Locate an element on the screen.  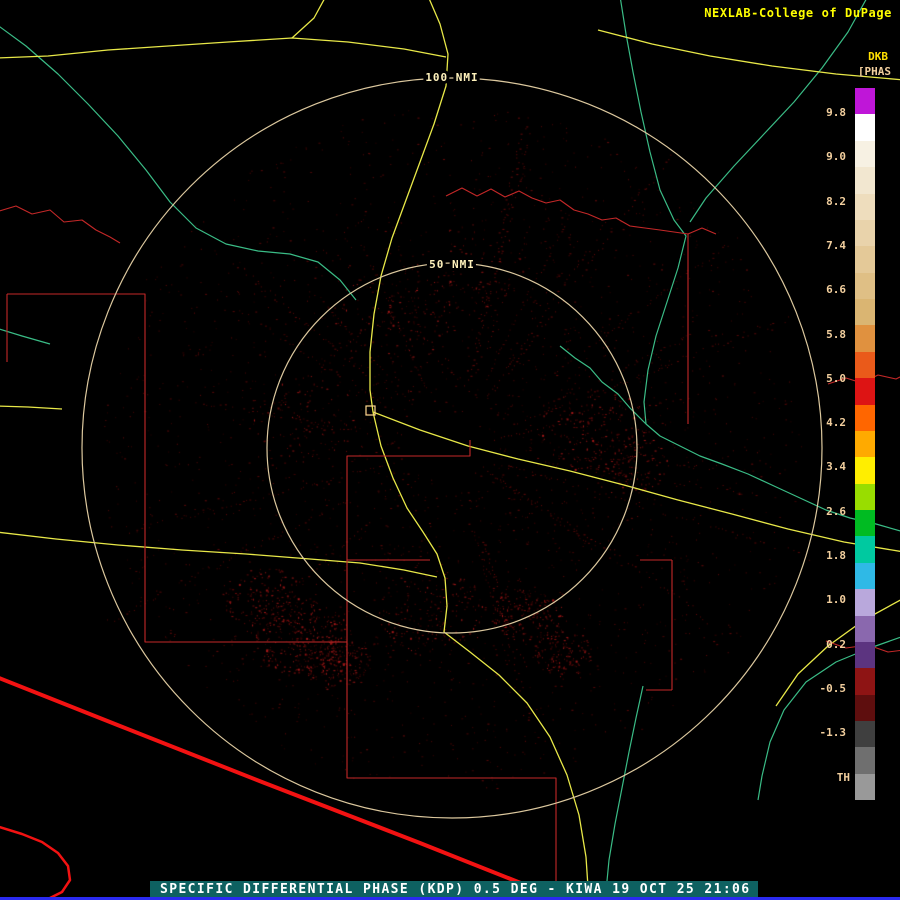
colorbar-unit-label: DKB is located at coordinates (878, 56).